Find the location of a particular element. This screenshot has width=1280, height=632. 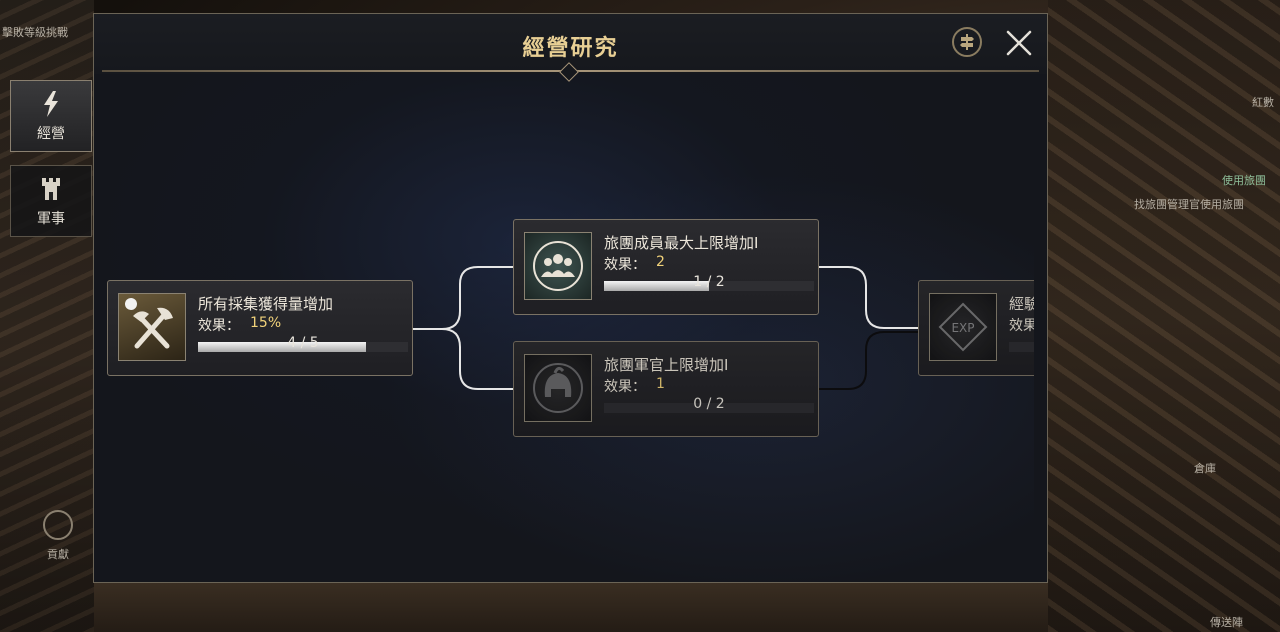

node-icon-frame: EXP is located at coordinates (963, 327).